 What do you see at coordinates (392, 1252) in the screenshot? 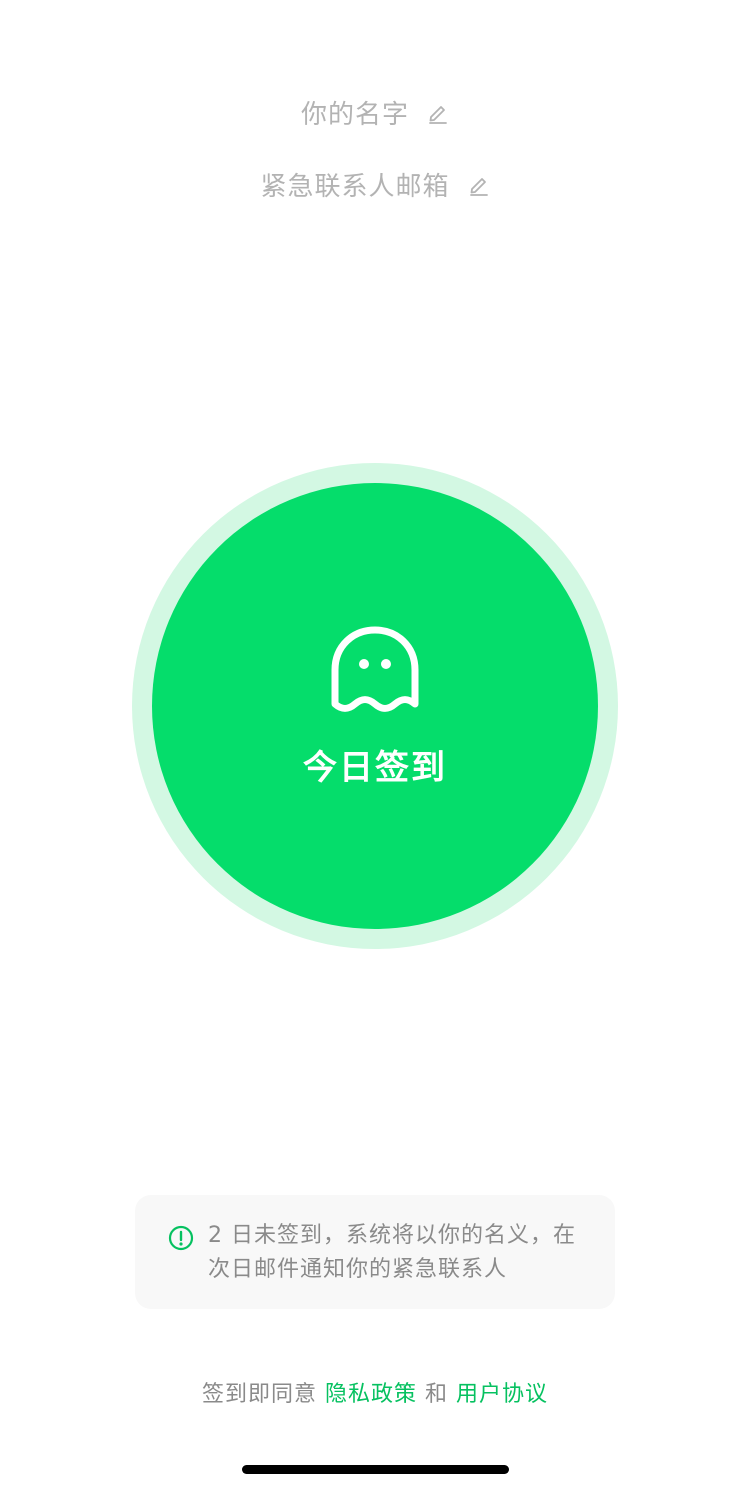
I see `notice-text: 2 日未签到，系统将以你的名义，在次日邮件通知你的紧急联系人` at bounding box center [392, 1252].